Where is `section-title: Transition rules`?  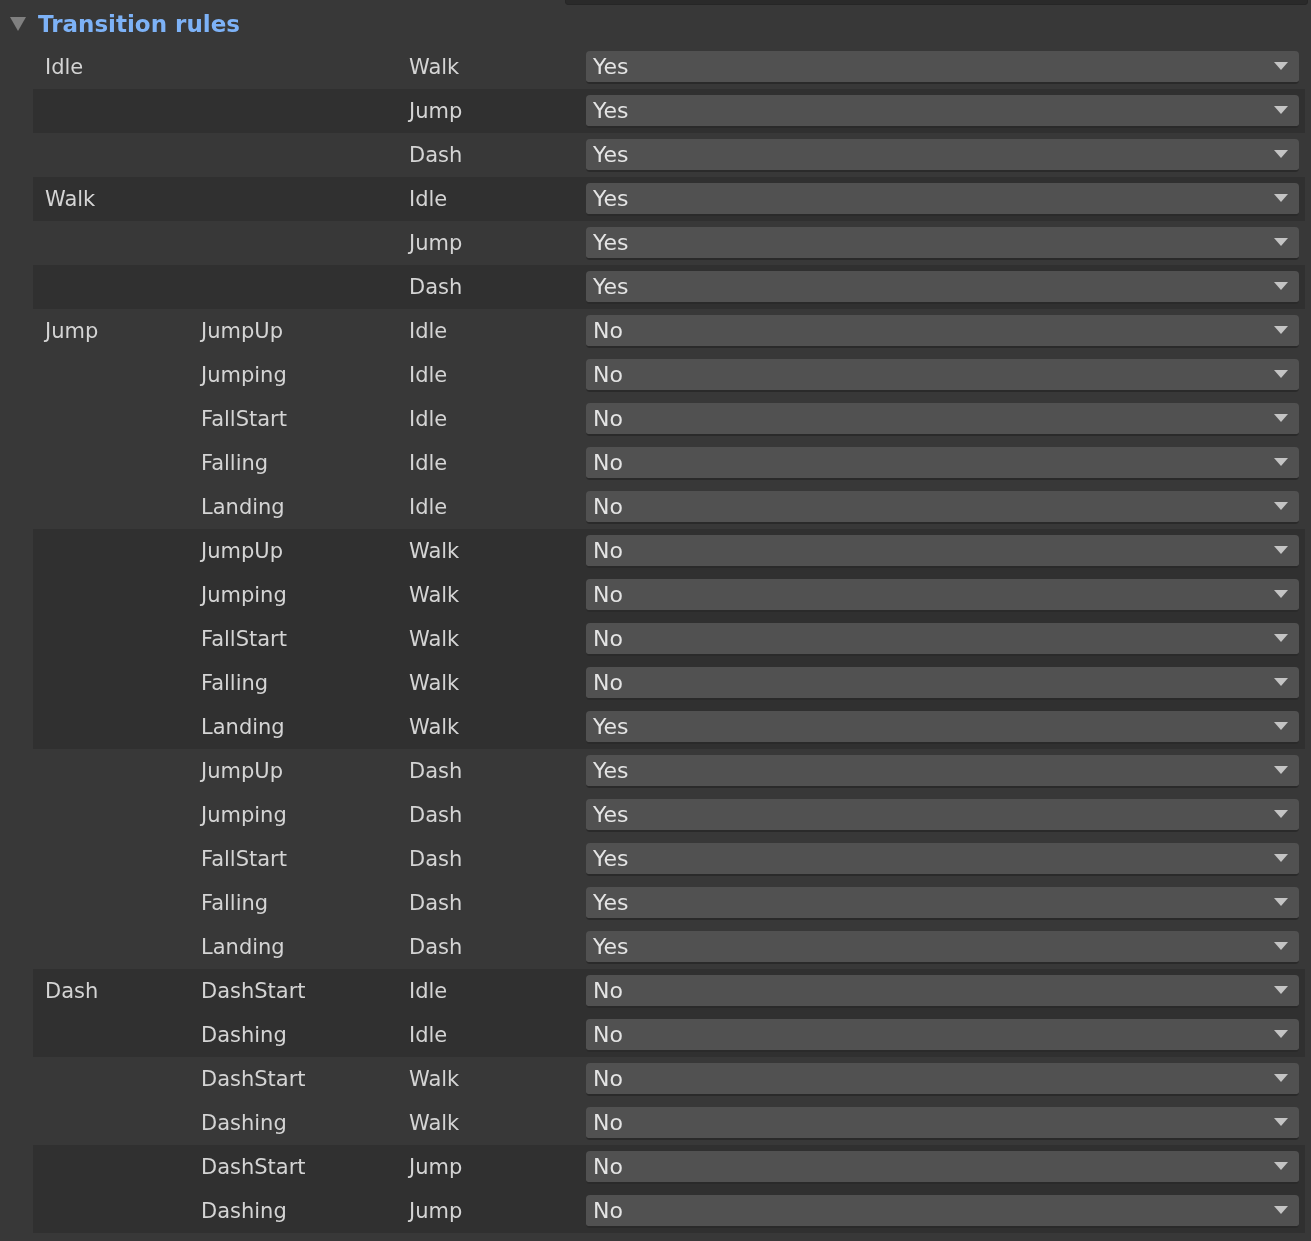 section-title: Transition rules is located at coordinates (139, 23).